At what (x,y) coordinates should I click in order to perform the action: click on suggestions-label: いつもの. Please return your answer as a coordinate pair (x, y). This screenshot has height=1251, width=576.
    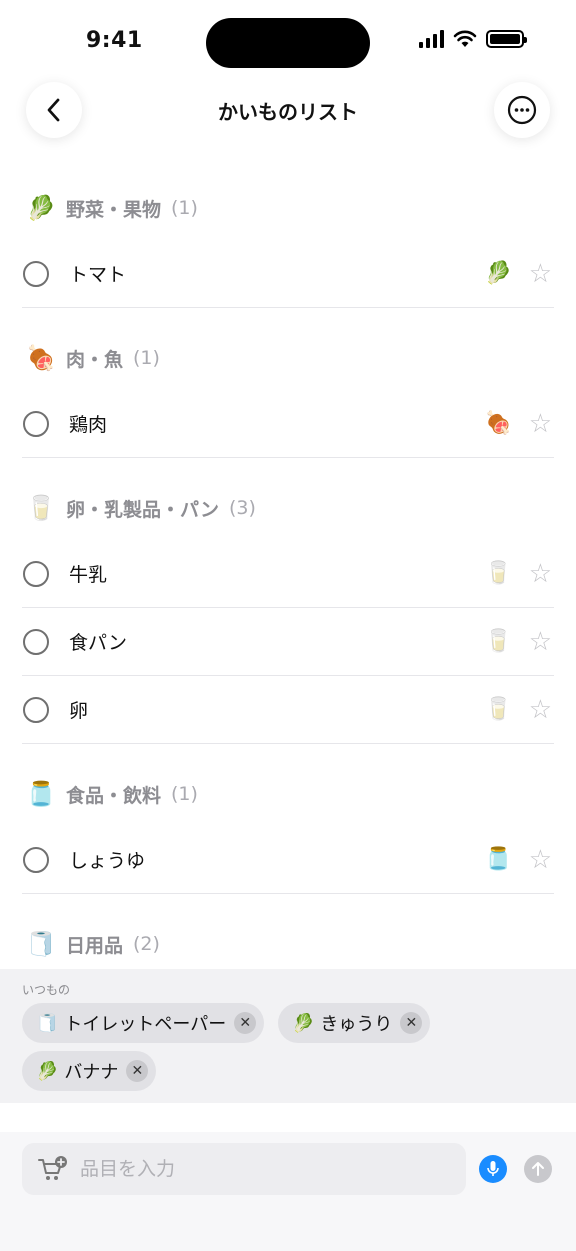
    Looking at the image, I should click on (46, 990).